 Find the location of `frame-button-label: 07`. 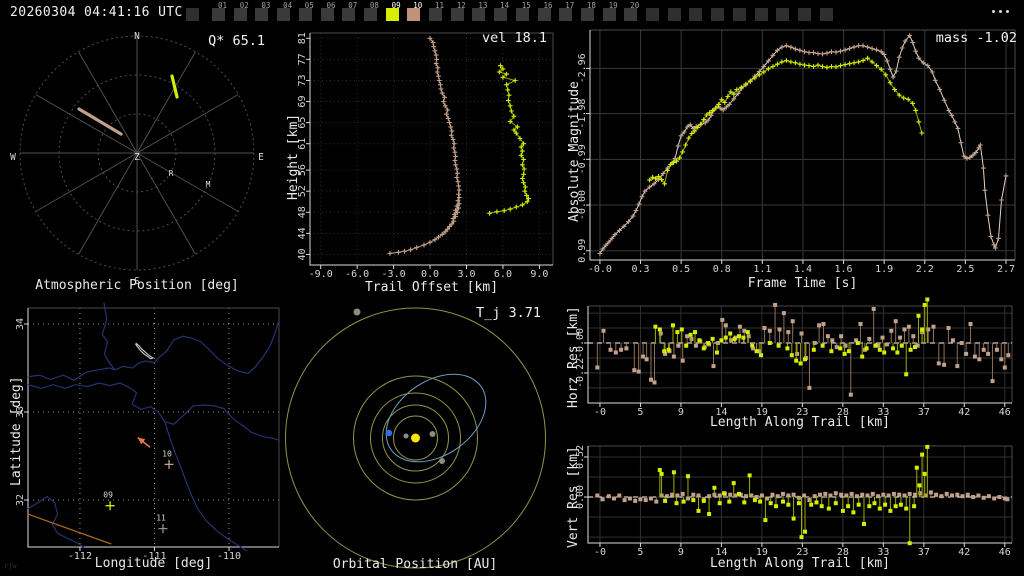

frame-button-label: 07 is located at coordinates (353, 5).